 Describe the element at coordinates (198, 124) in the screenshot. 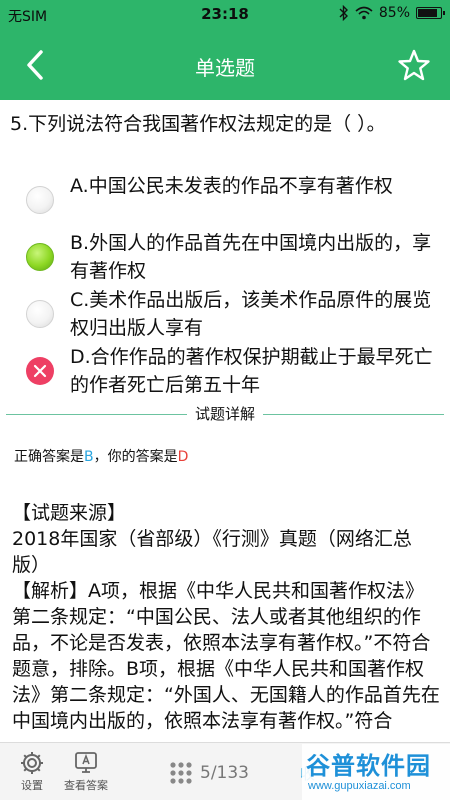

I see `question-text: 5.下列说法符合我国著作权法规定的是（ ）。` at that location.